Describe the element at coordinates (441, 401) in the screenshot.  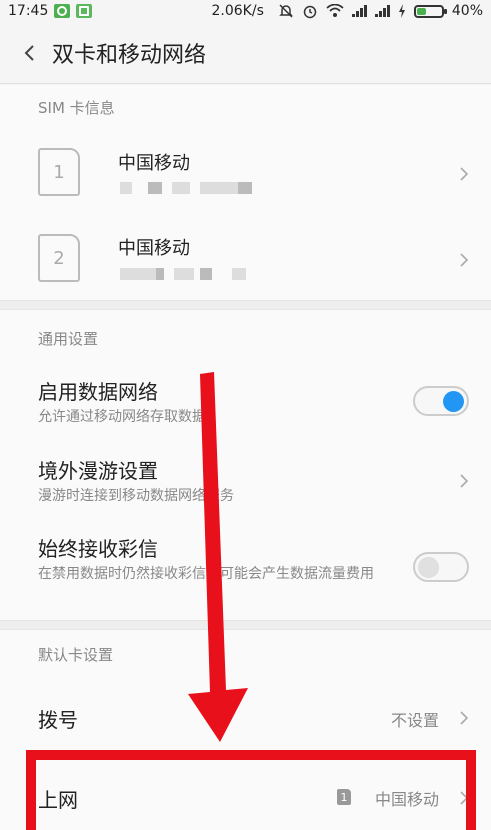
I see `enable-data-toggle` at that location.